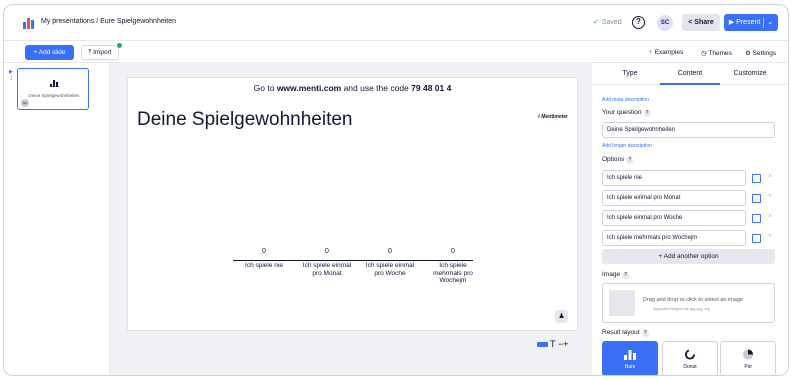 This screenshot has width=791, height=380. I want to click on mentimeter-logo-icon, so click(29, 23).